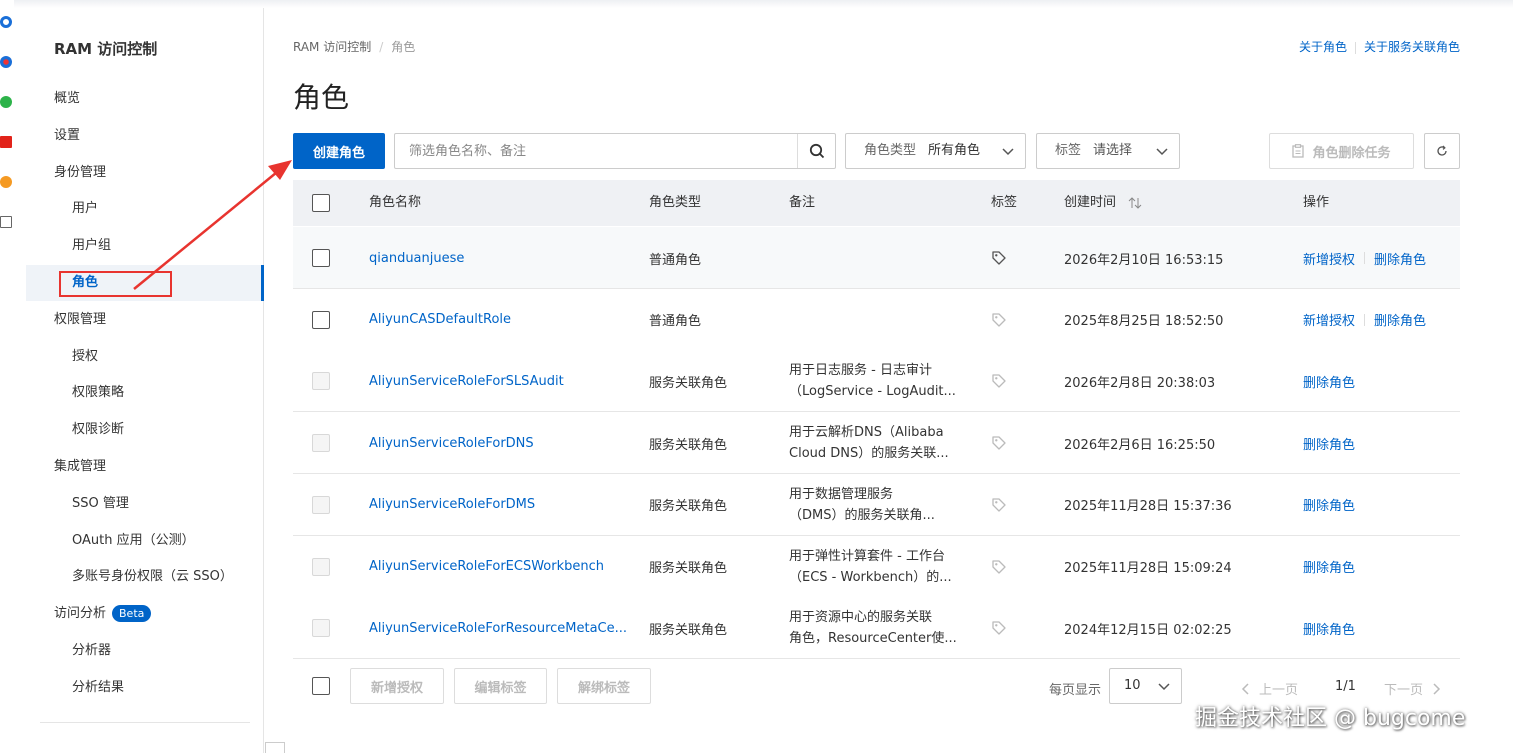 This screenshot has width=1513, height=753. Describe the element at coordinates (440, 320) in the screenshot. I see `role-name-link: AliyunCASDefaultRole` at that location.